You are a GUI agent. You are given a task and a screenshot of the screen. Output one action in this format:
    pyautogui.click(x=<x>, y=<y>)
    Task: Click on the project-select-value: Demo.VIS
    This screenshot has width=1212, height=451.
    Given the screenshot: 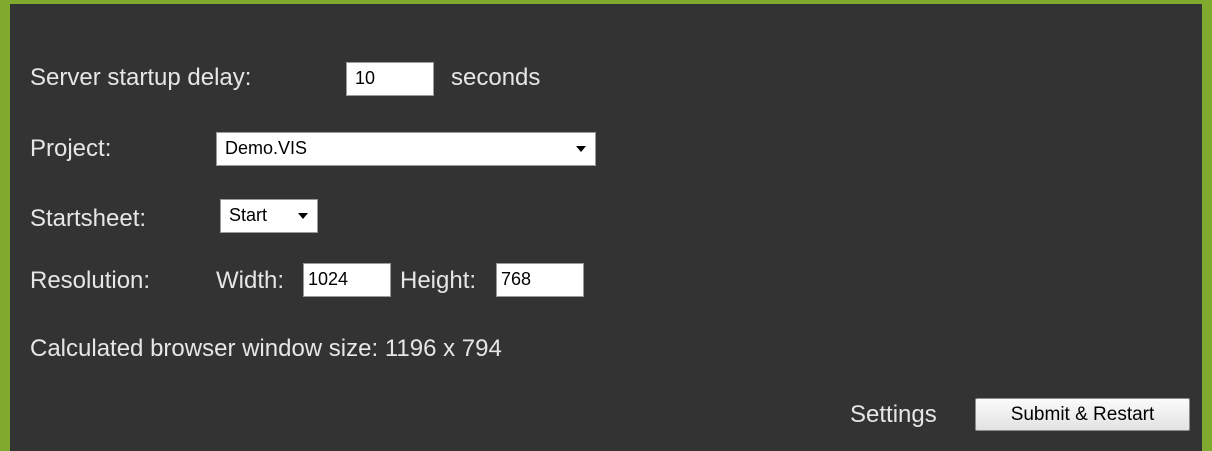 What is the action you would take?
    pyautogui.click(x=266, y=148)
    